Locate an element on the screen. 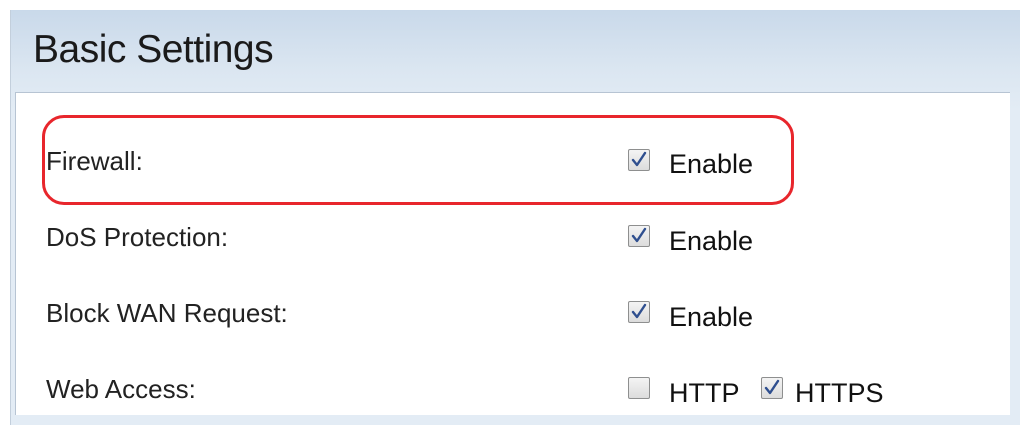  web-access-https-label: HTTPS is located at coordinates (839, 393).